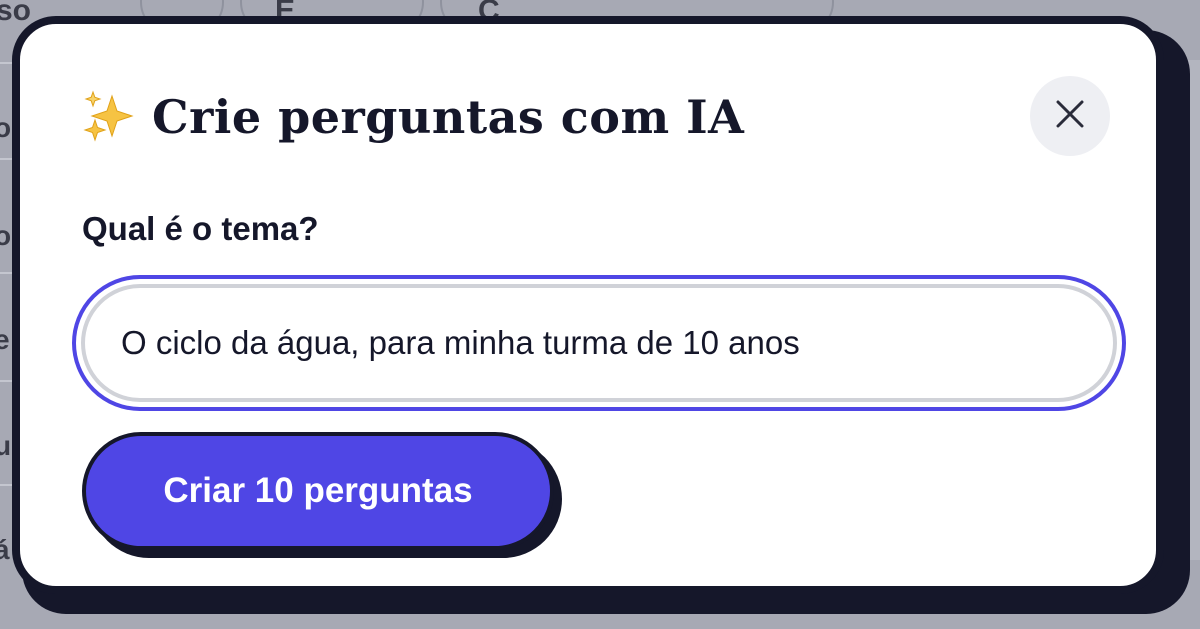  I want to click on topic-label: Qual é o tema?, so click(200, 228).